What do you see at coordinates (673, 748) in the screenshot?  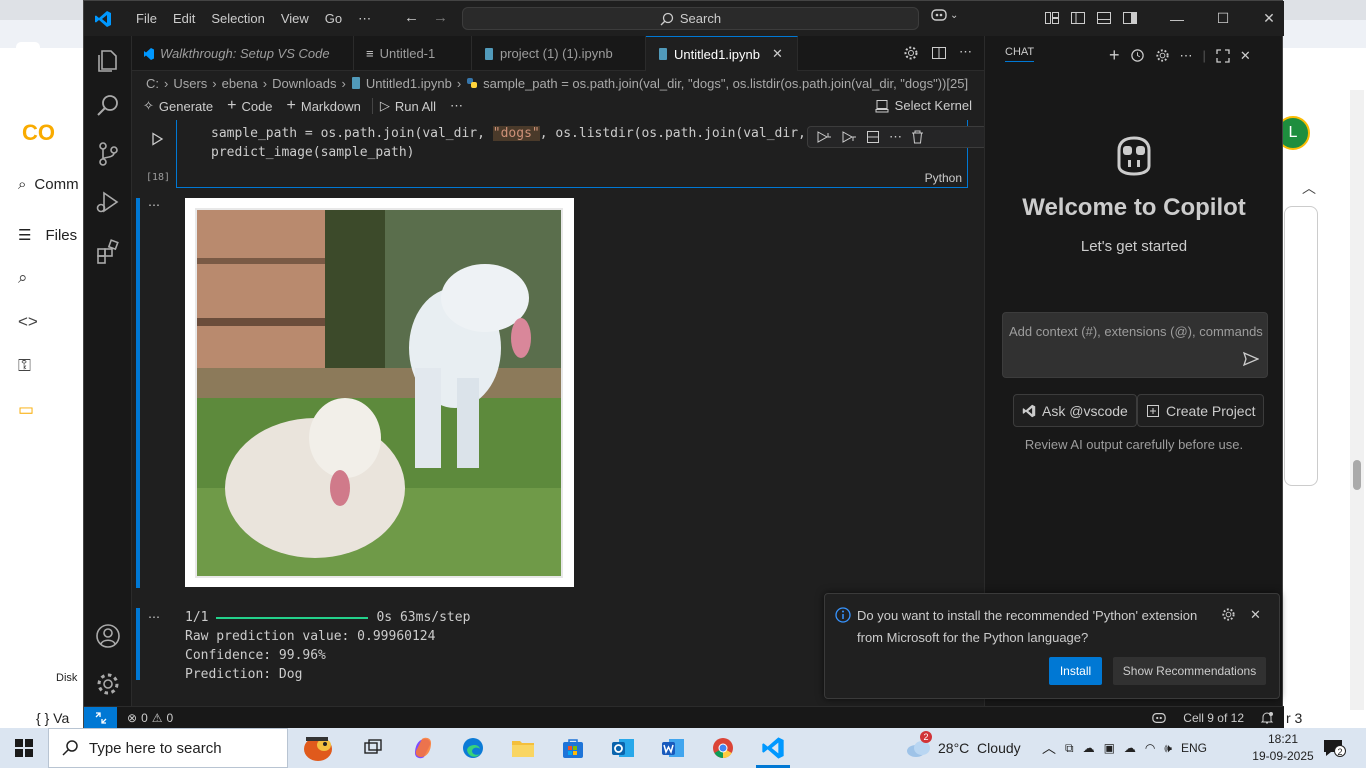 I see `word-icon` at bounding box center [673, 748].